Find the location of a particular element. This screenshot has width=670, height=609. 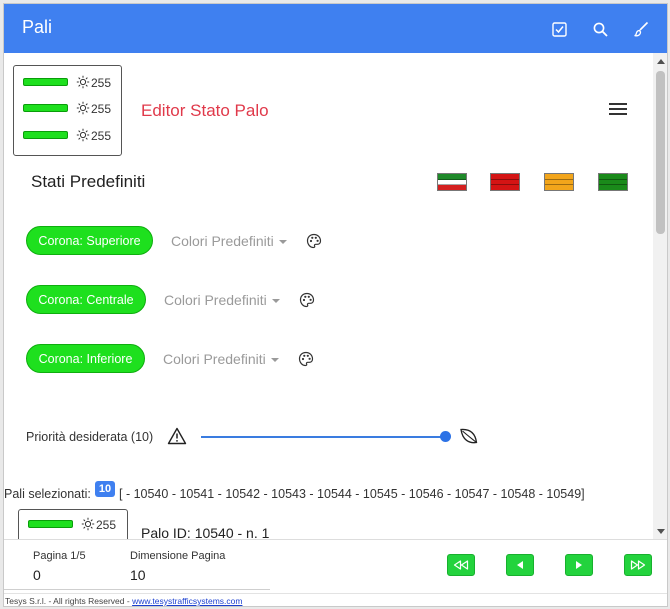

corona-centrale-button: Corona: Centrale is located at coordinates (86, 299).